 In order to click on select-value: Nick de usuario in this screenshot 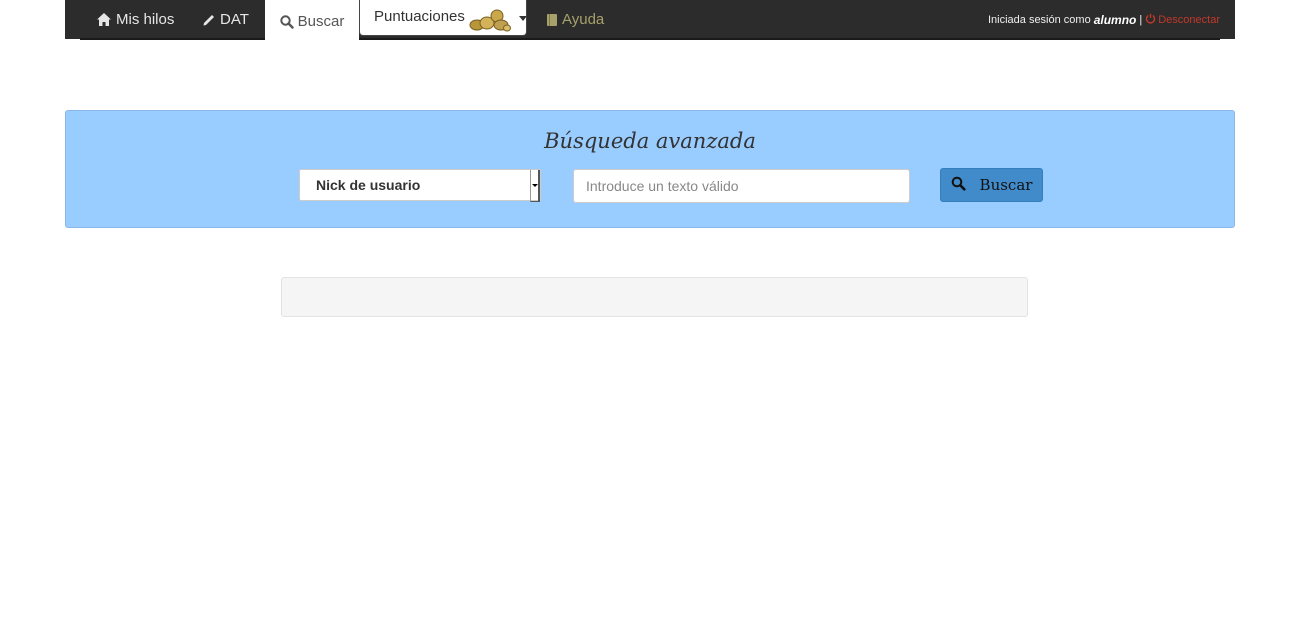, I will do `click(368, 185)`.